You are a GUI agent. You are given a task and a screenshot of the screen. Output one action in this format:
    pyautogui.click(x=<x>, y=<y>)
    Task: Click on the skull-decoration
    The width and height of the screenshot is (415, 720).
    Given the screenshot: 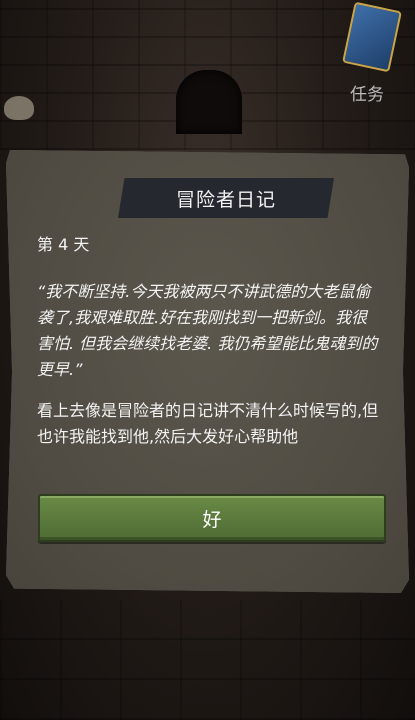 What is the action you would take?
    pyautogui.click(x=19, y=108)
    